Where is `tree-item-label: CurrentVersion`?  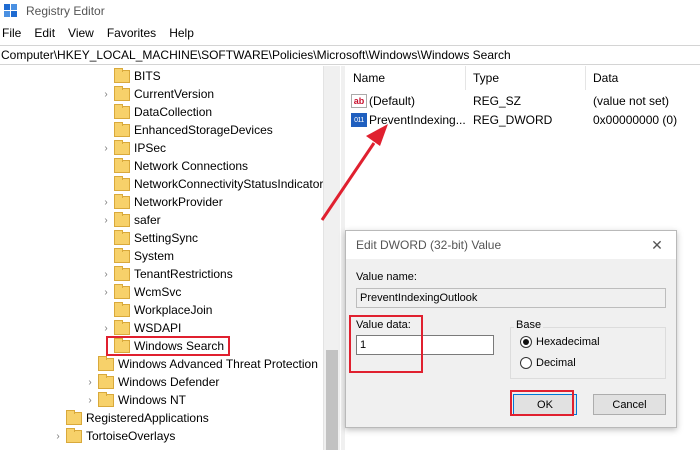 tree-item-label: CurrentVersion is located at coordinates (174, 94).